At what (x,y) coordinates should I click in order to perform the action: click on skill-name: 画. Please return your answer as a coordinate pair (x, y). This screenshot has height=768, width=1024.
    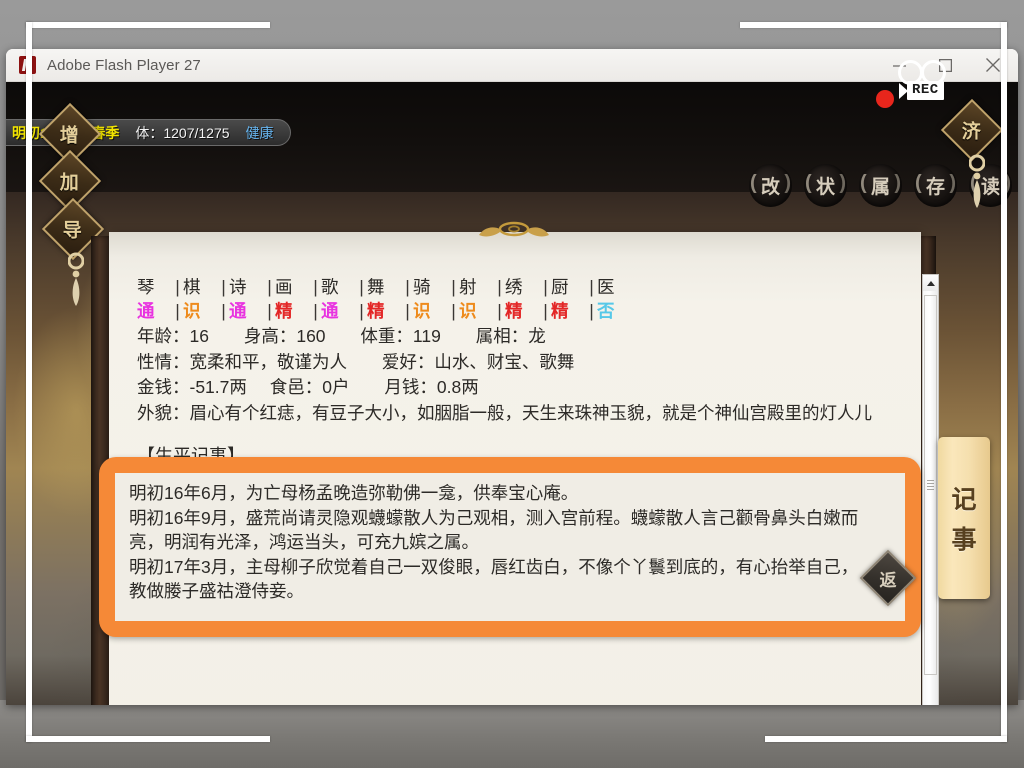
    Looking at the image, I should click on (284, 287).